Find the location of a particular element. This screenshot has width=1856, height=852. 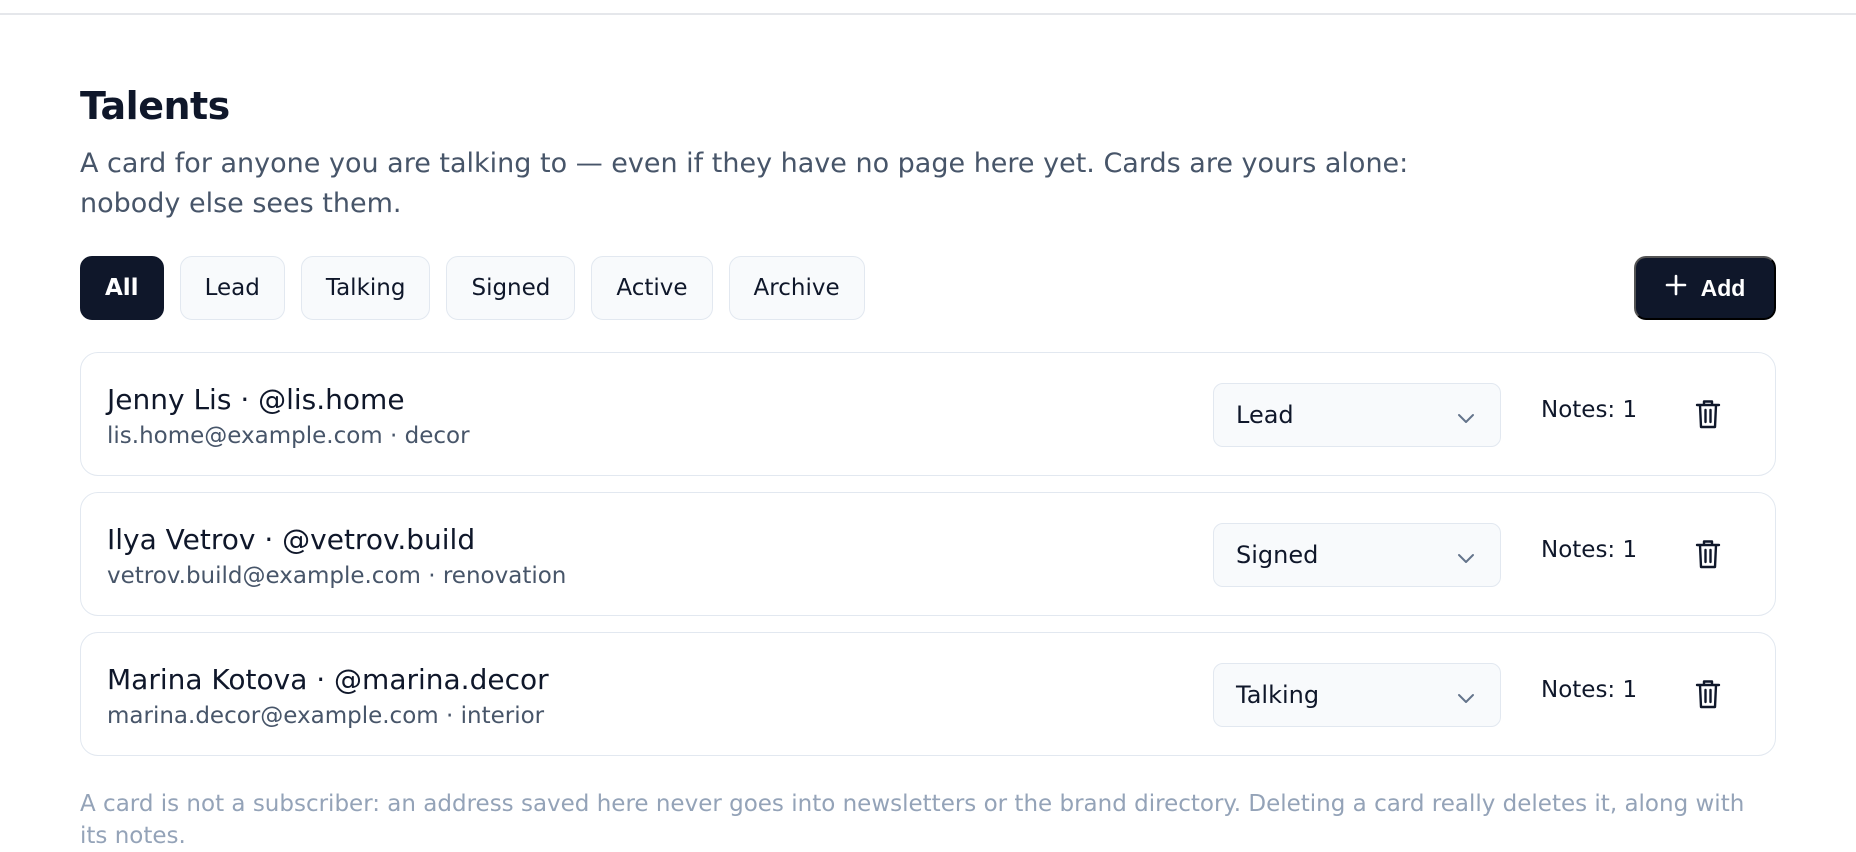

add-talent-button: Add is located at coordinates (1705, 288).